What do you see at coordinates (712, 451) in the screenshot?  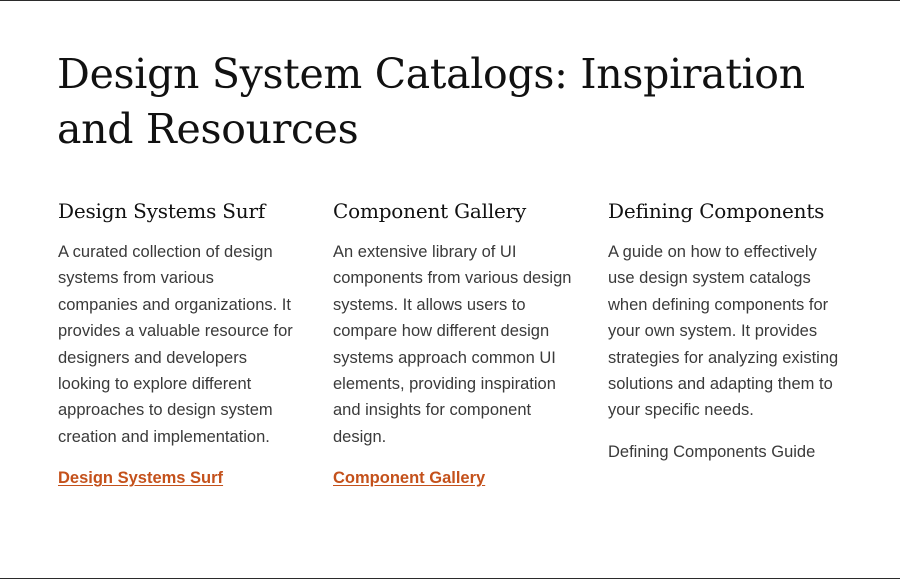 I see `defining-components-guide-text: Defining Components Guide` at bounding box center [712, 451].